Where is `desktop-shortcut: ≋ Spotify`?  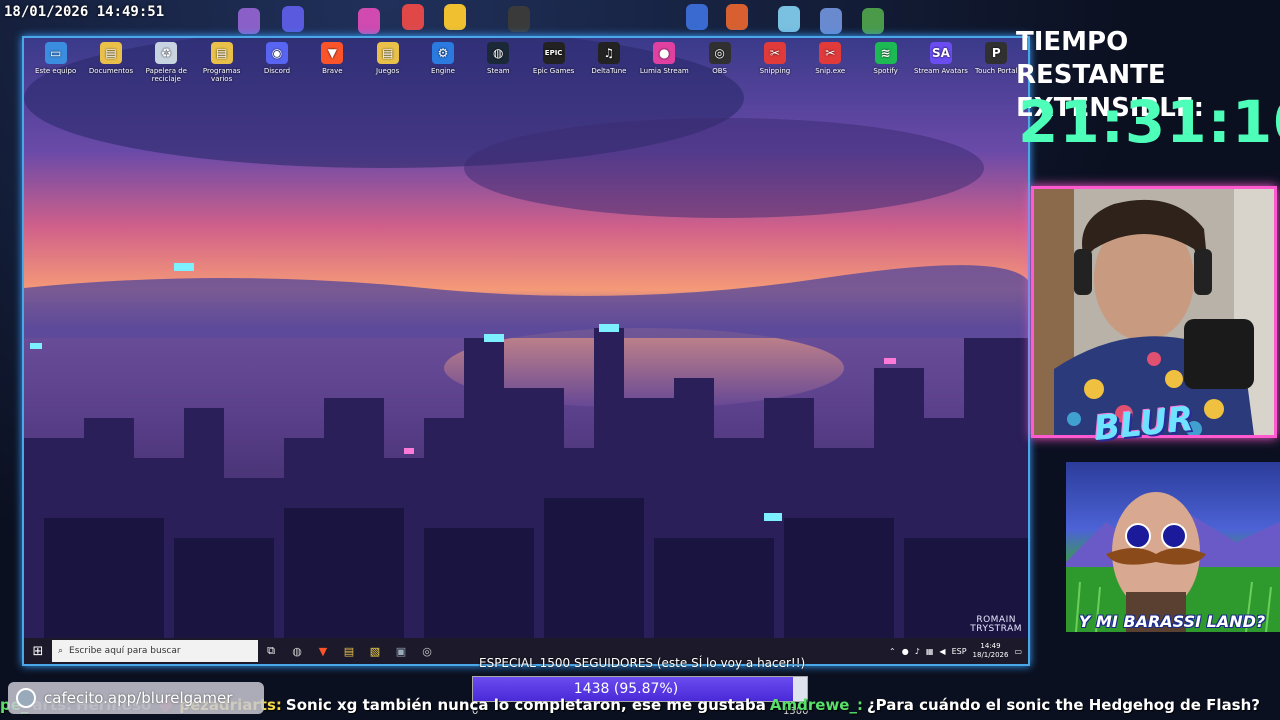 desktop-shortcut: ≋ Spotify is located at coordinates (885, 70).